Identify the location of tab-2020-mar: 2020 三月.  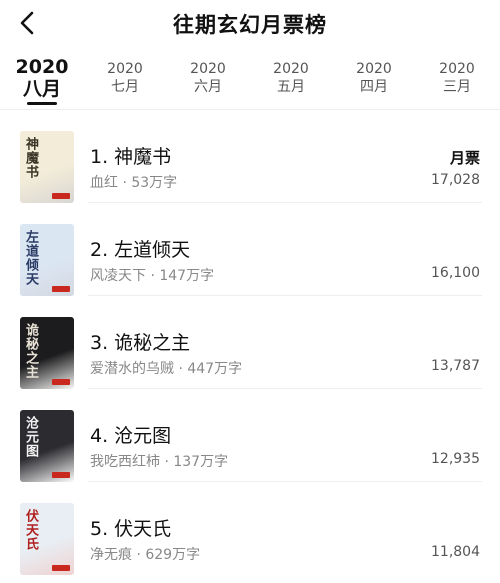
(457, 75).